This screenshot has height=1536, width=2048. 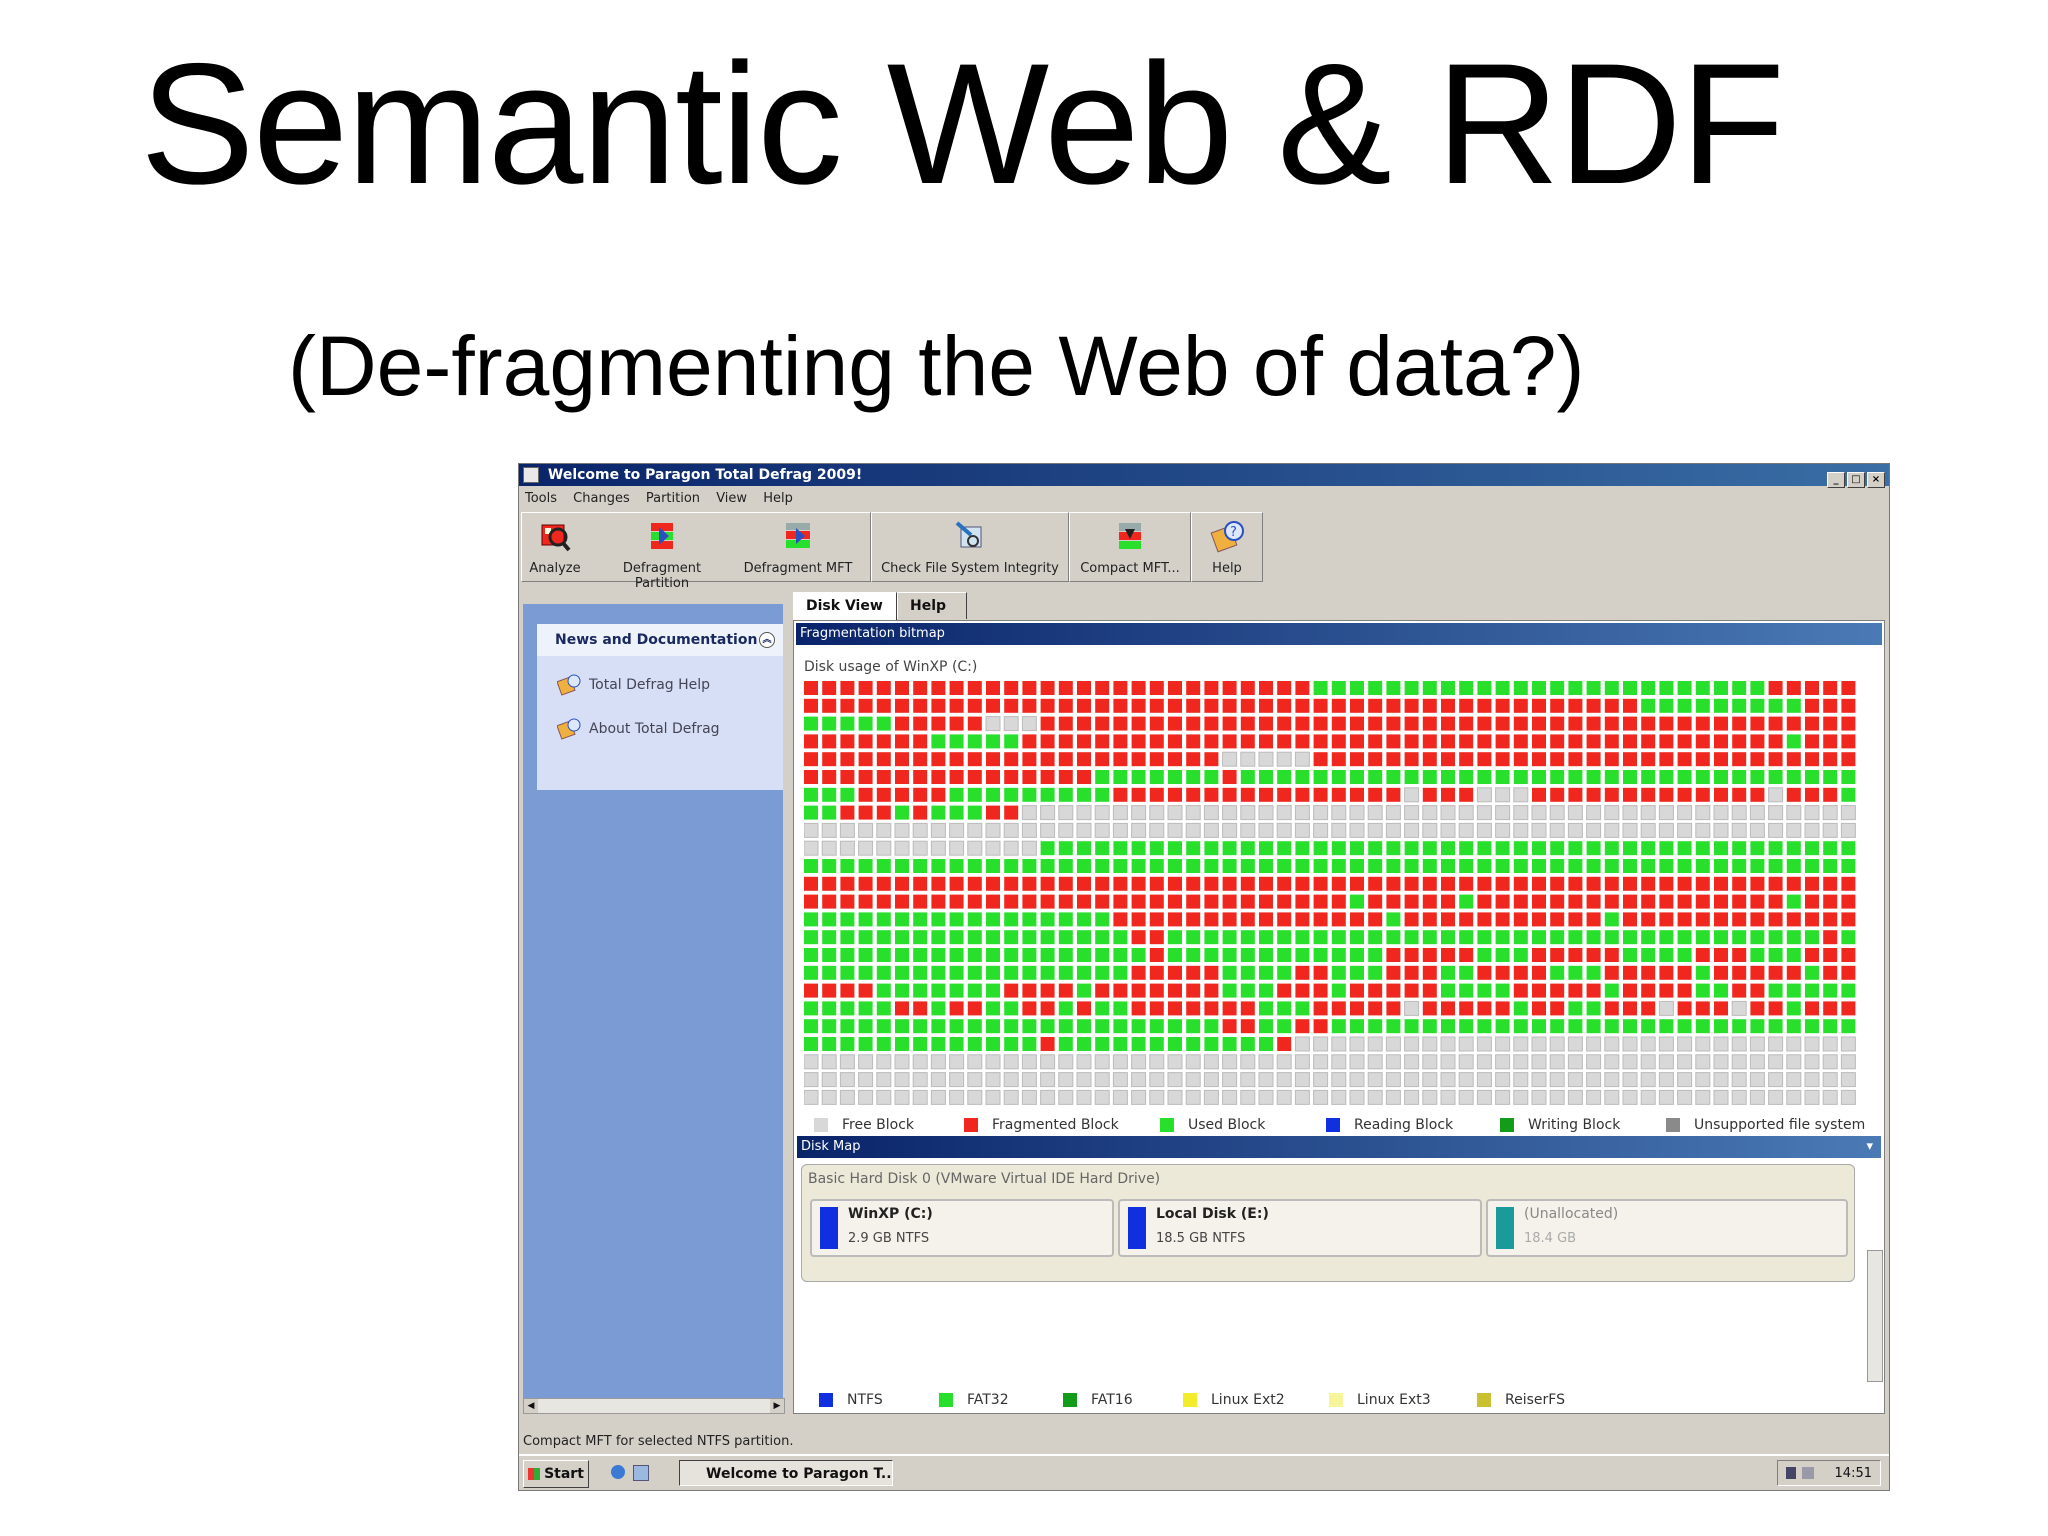 I want to click on scroll-left-icon: ◀, so click(x=531, y=1406).